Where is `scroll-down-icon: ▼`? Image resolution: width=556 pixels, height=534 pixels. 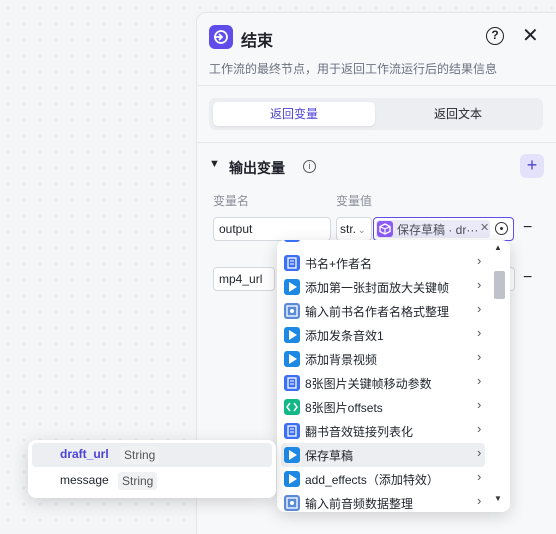 scroll-down-icon: ▼ is located at coordinates (498, 498).